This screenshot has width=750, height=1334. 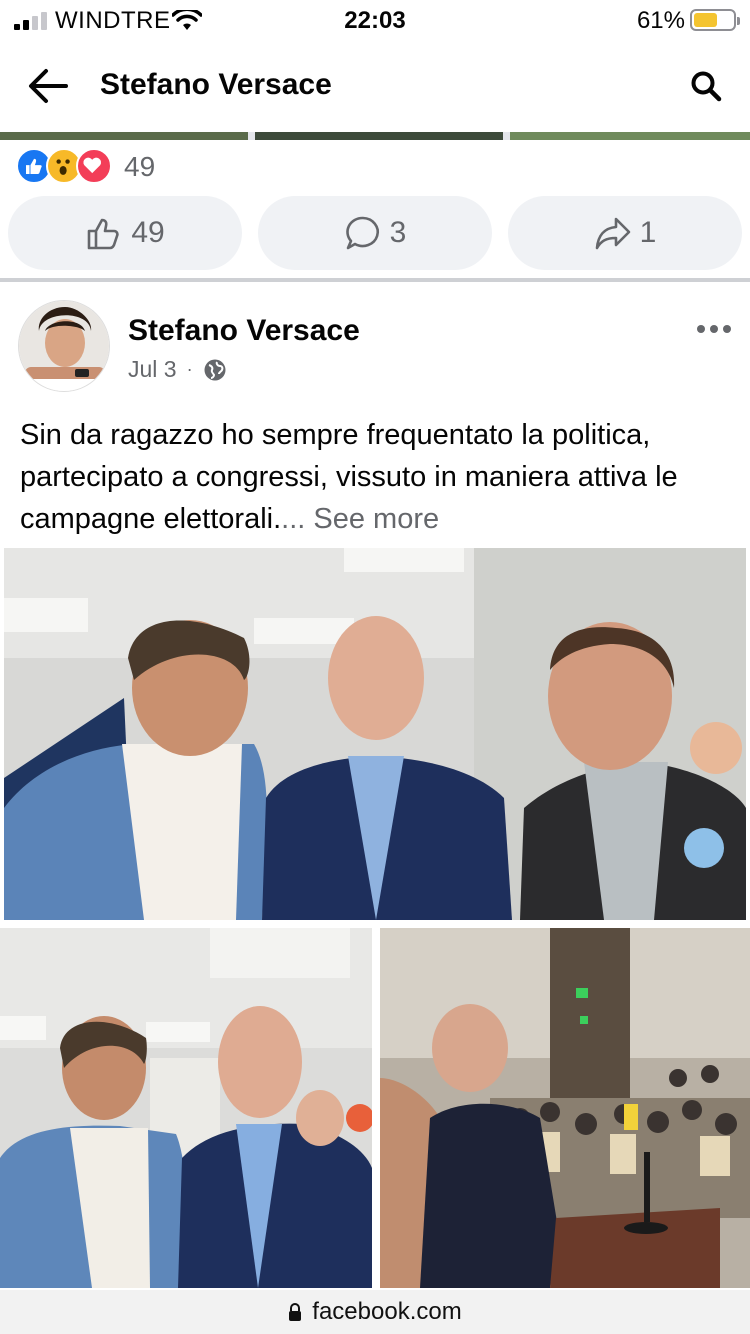 I want to click on page-title: Stefano Versace, so click(x=216, y=84).